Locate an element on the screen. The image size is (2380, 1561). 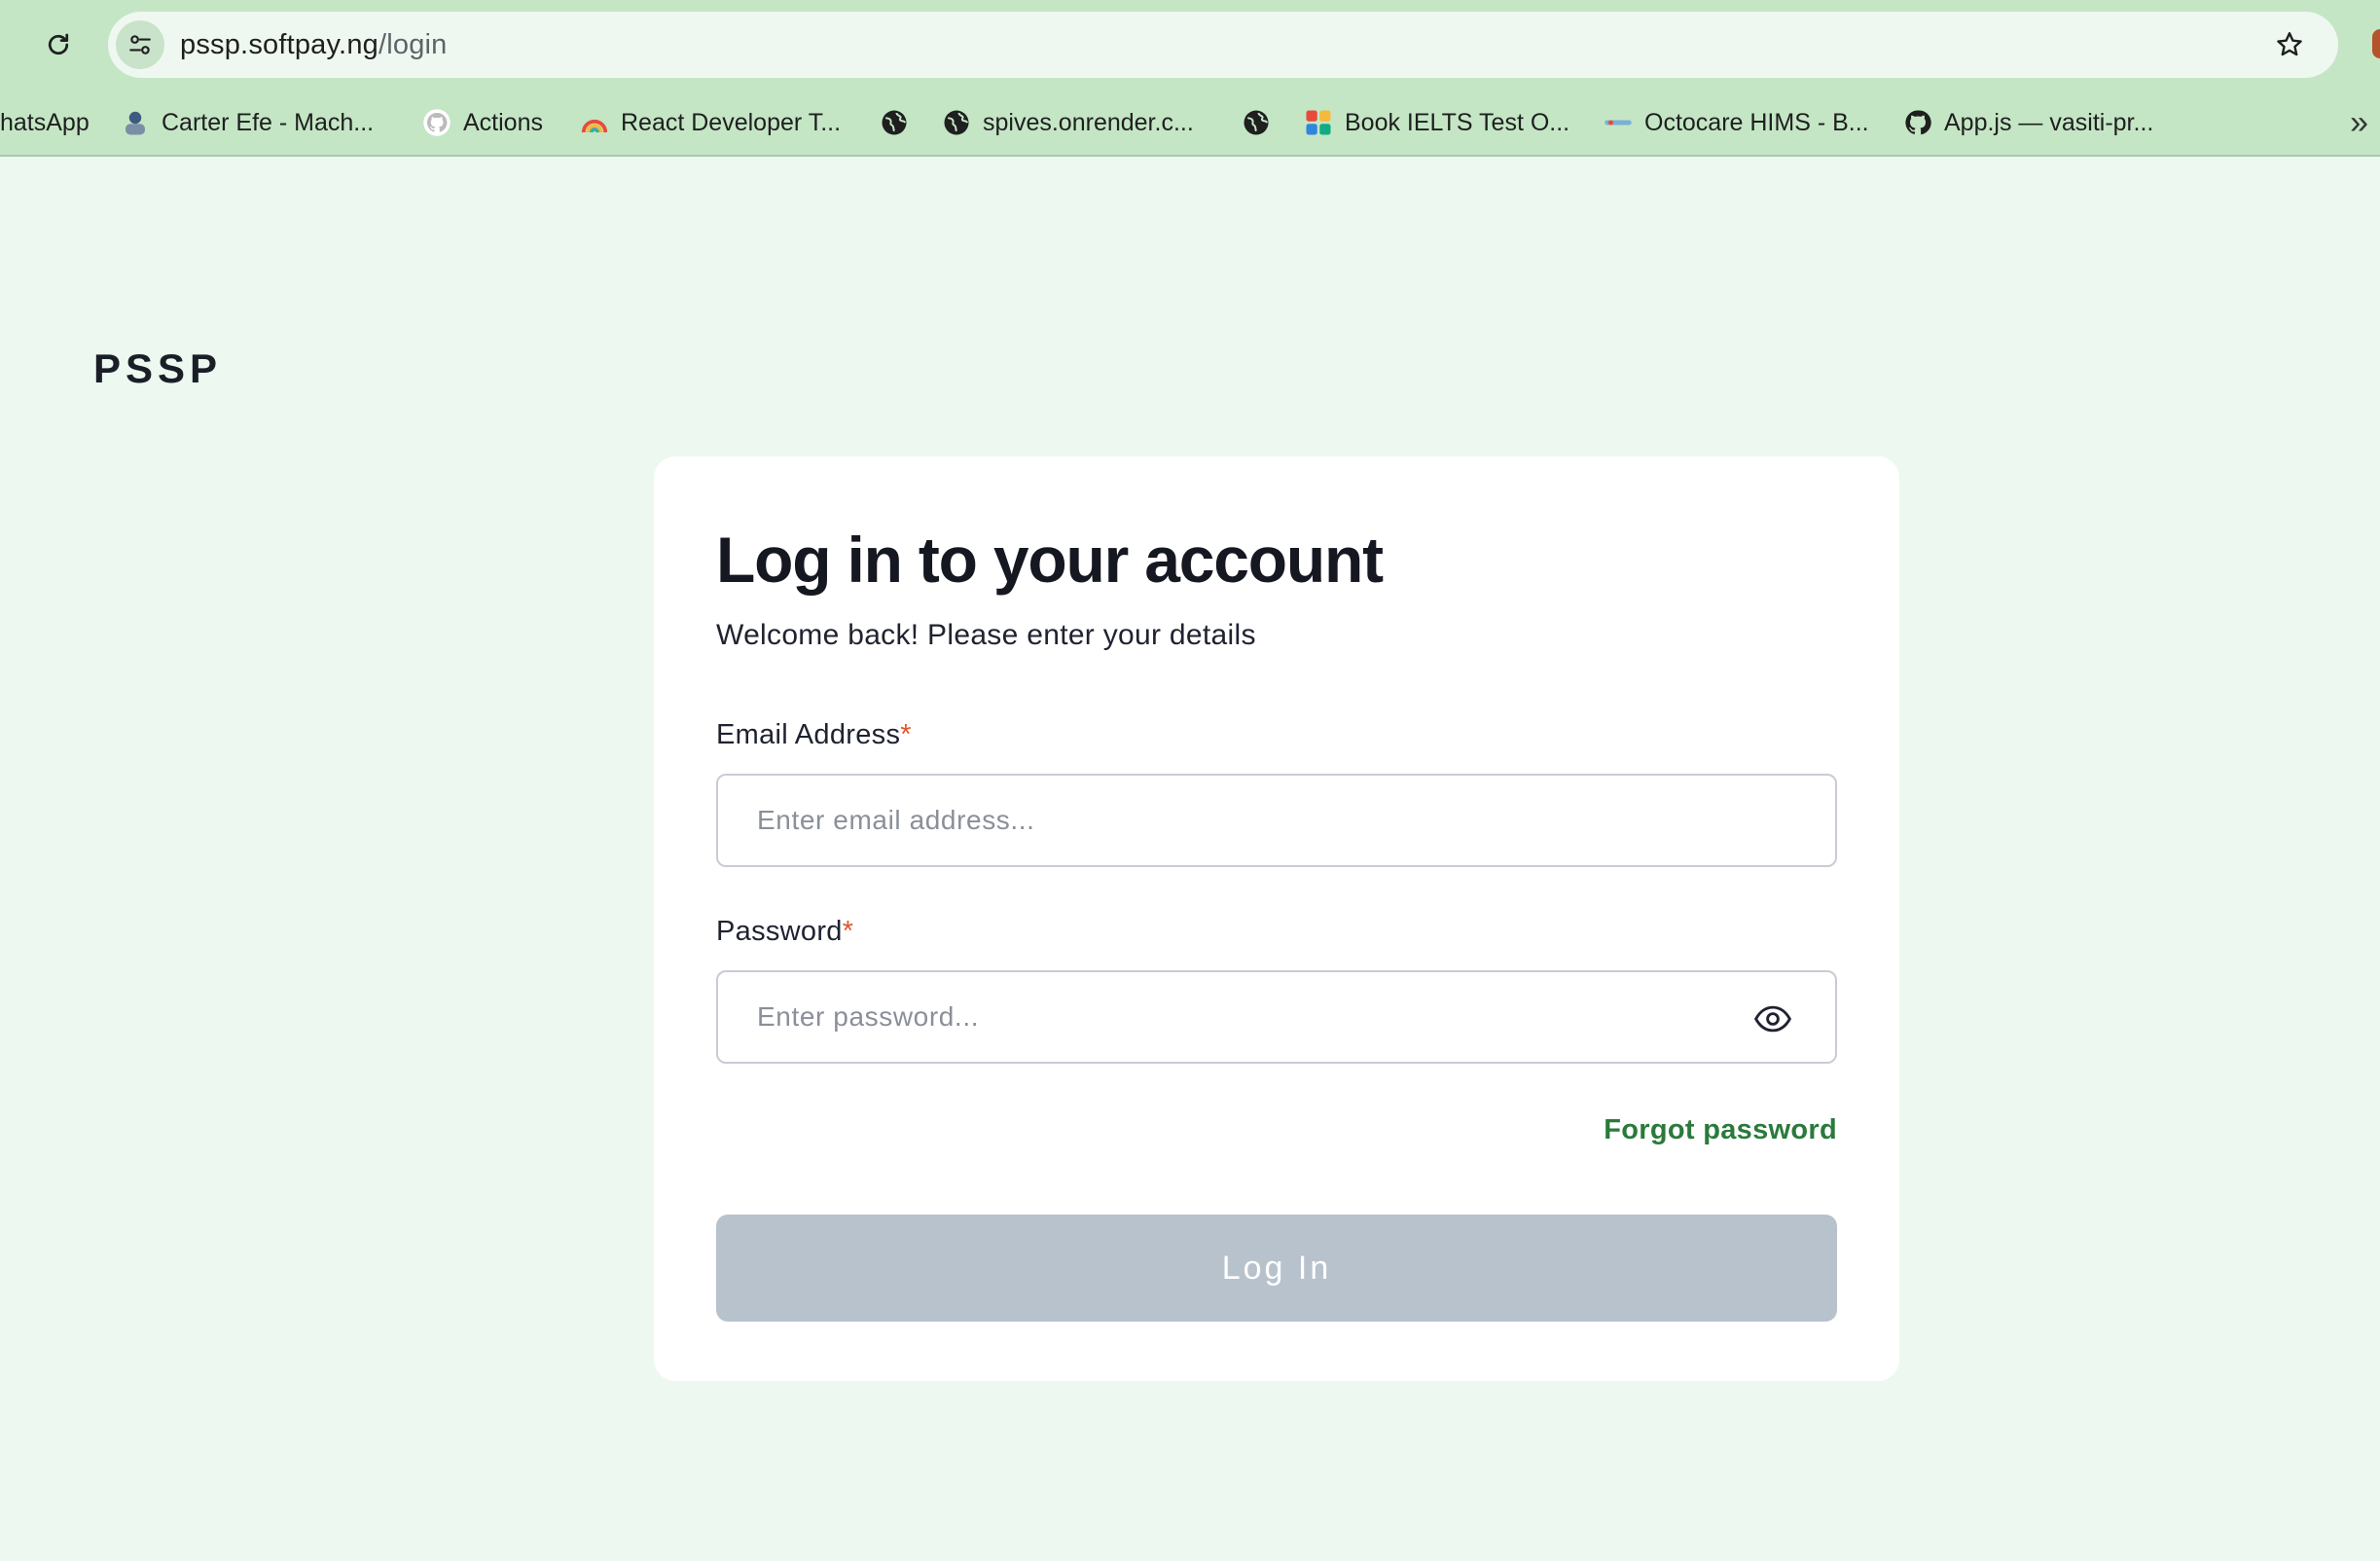
email-field-wrapper is located at coordinates (1276, 820).